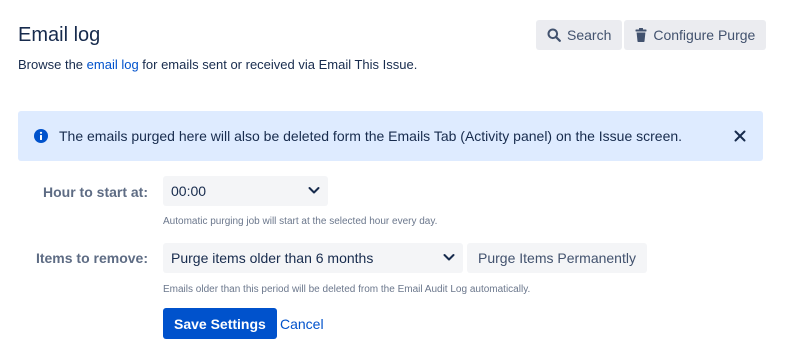  What do you see at coordinates (52, 64) in the screenshot?
I see `description-prefix: Browse the` at bounding box center [52, 64].